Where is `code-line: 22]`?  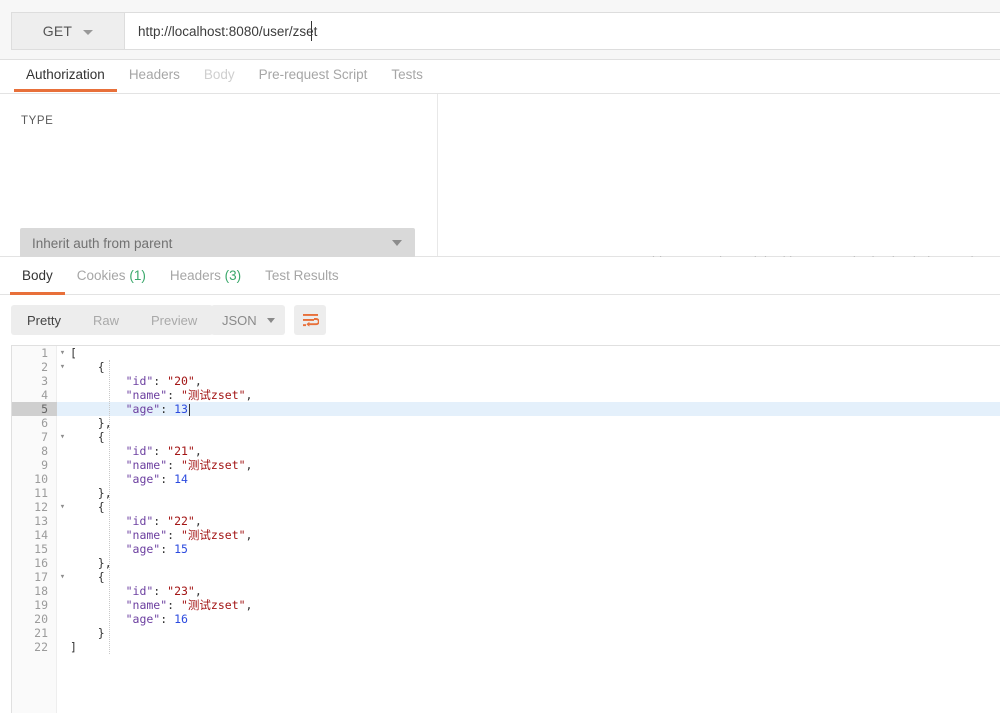
code-line: 22] is located at coordinates (506, 647).